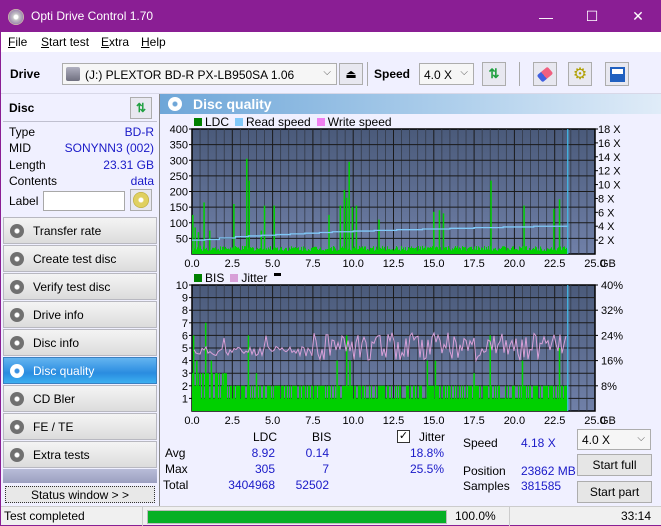 Image resolution: width=661 pixels, height=526 pixels. I want to click on x-tick-label: 5.0, so click(272, 264).